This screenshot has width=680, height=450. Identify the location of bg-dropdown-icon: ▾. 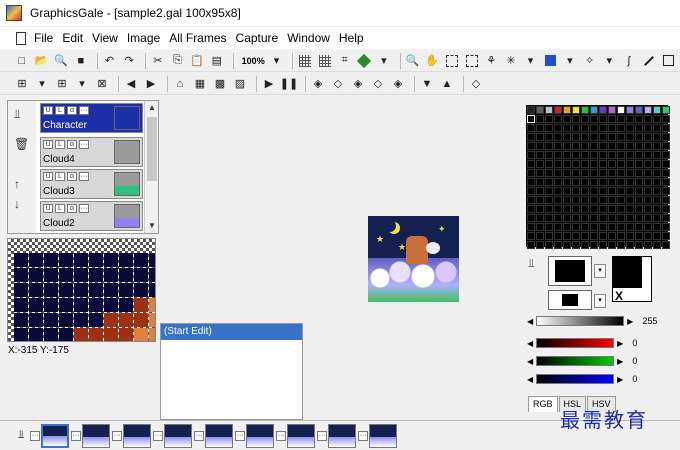
(600, 301).